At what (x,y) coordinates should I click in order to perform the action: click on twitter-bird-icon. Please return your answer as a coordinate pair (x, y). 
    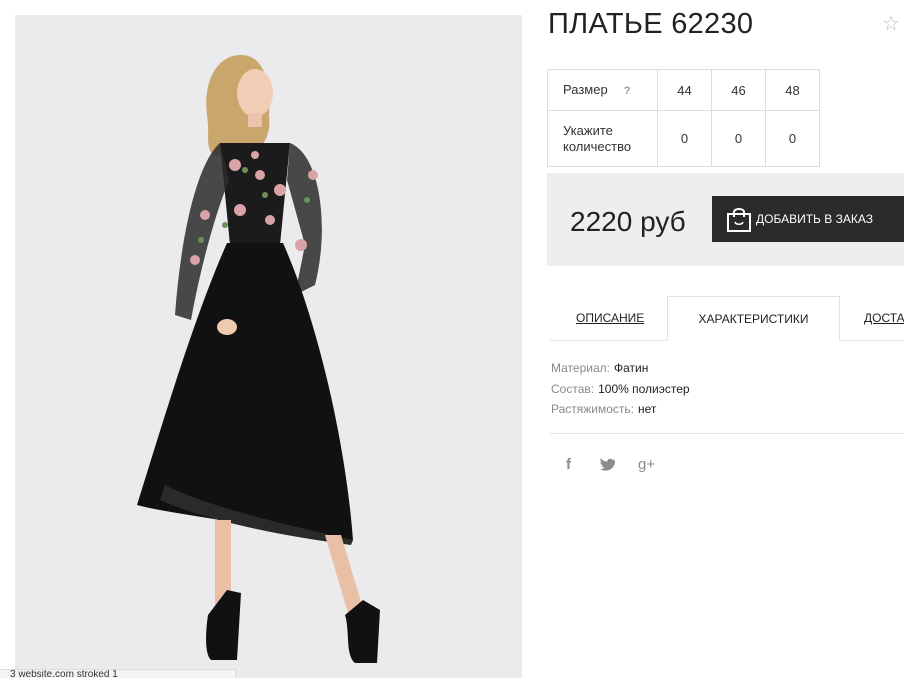
    Looking at the image, I should click on (607, 464).